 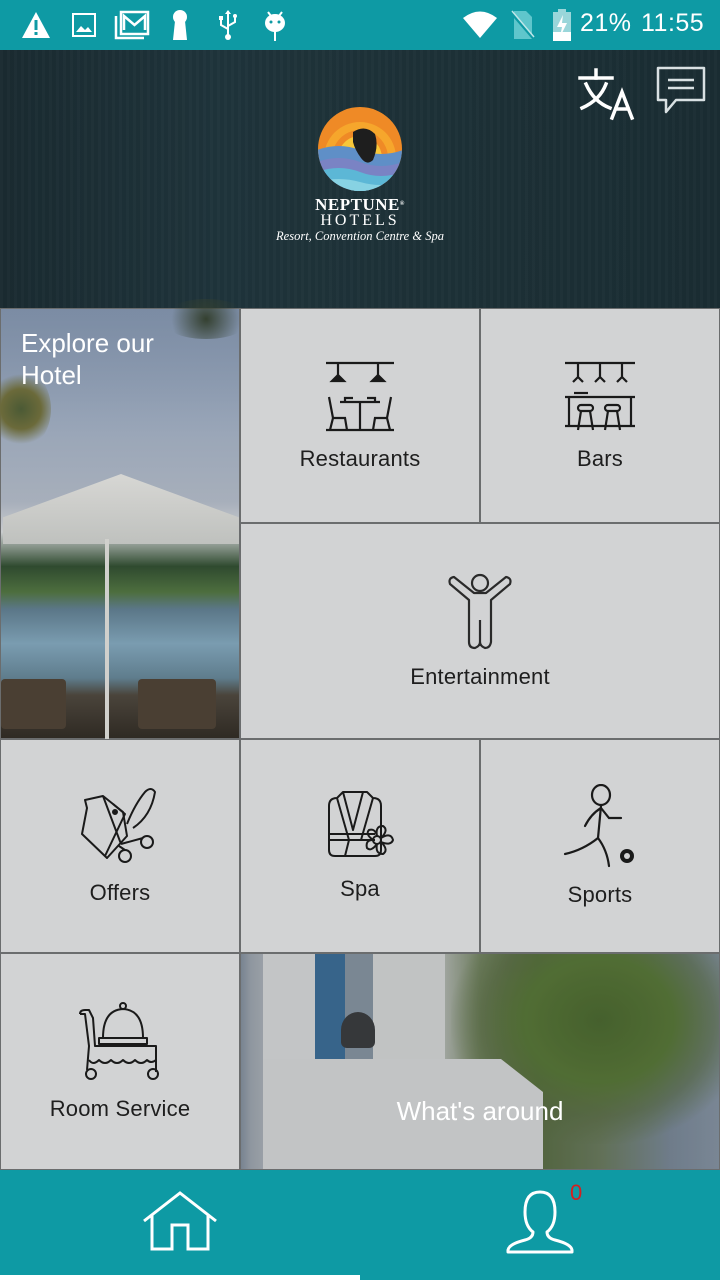 What do you see at coordinates (480, 611) in the screenshot?
I see `person-cheering-icon` at bounding box center [480, 611].